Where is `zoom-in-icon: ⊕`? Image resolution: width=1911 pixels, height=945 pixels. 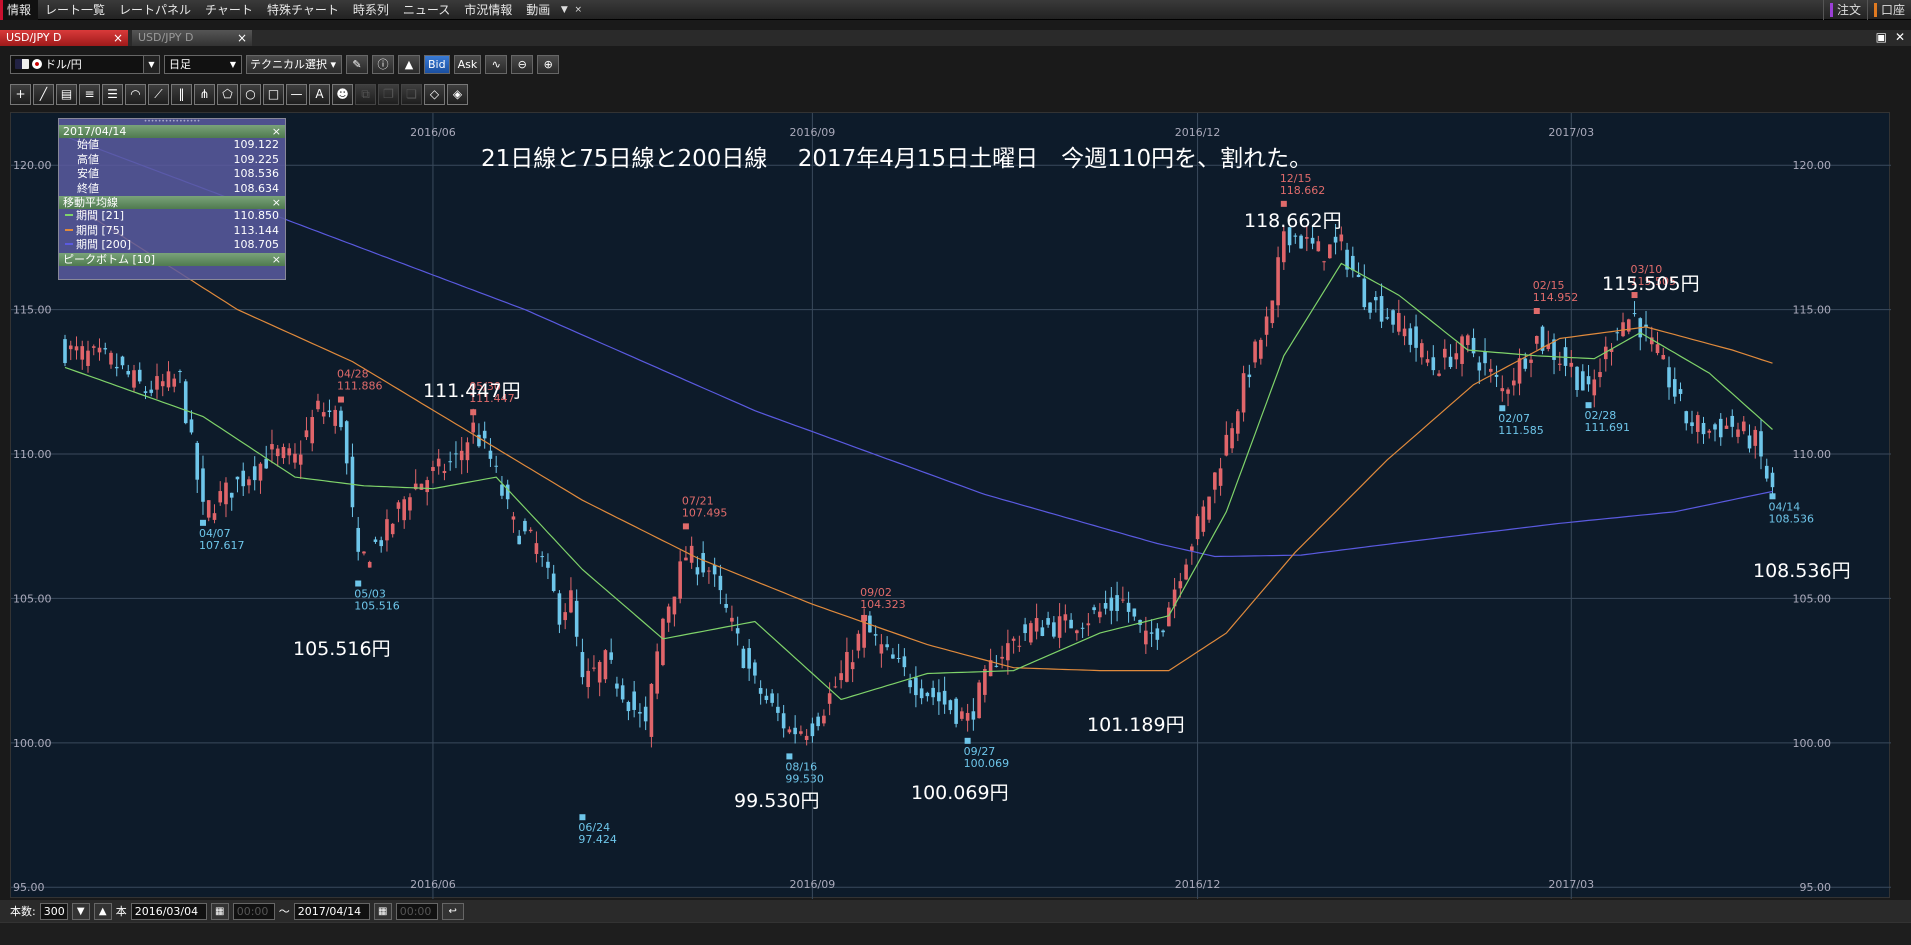
zoom-in-icon: ⊕ is located at coordinates (548, 64).